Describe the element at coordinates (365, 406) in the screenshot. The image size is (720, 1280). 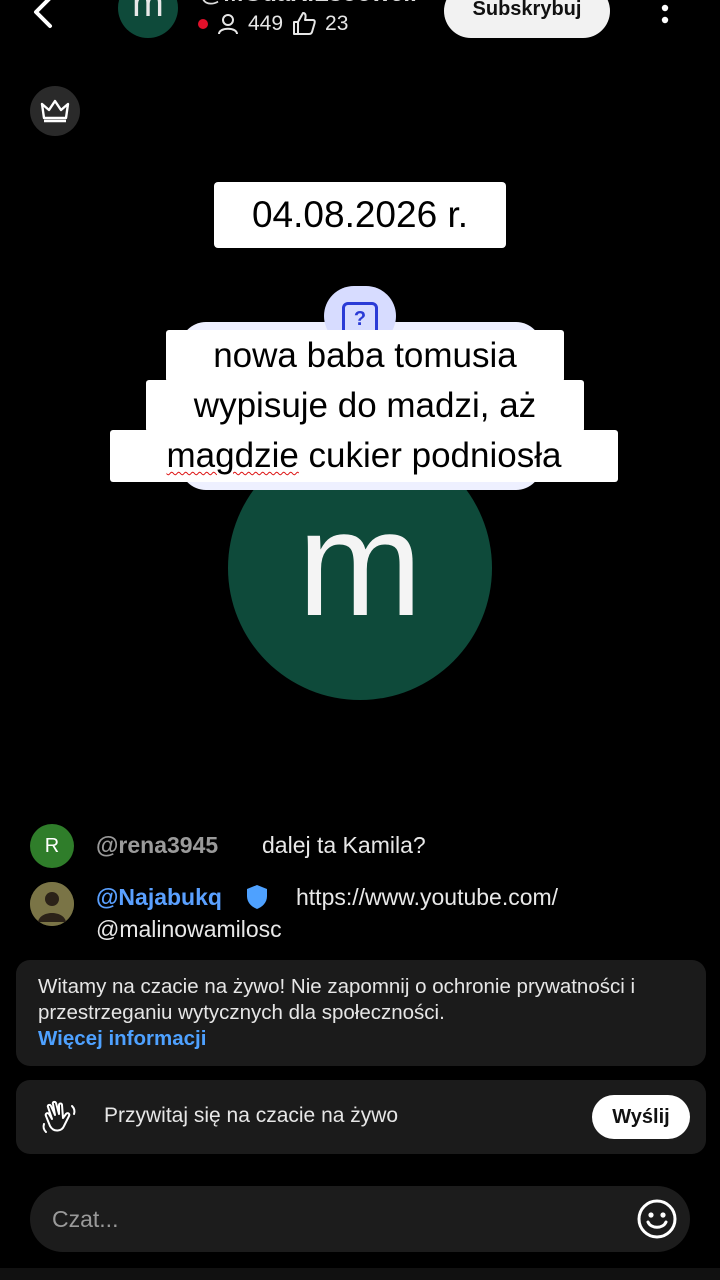
I see `caption-line-2: wypisuje do madzi, aż` at that location.